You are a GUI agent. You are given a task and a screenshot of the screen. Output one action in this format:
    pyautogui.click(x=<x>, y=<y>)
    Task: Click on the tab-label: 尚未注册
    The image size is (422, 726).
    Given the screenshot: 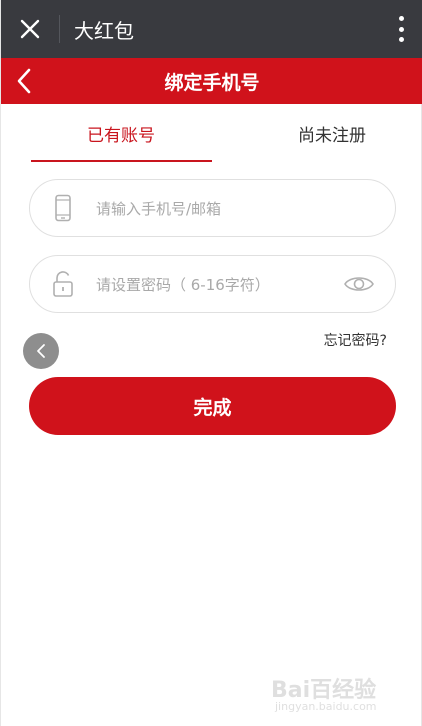 What is the action you would take?
    pyautogui.click(x=332, y=135)
    